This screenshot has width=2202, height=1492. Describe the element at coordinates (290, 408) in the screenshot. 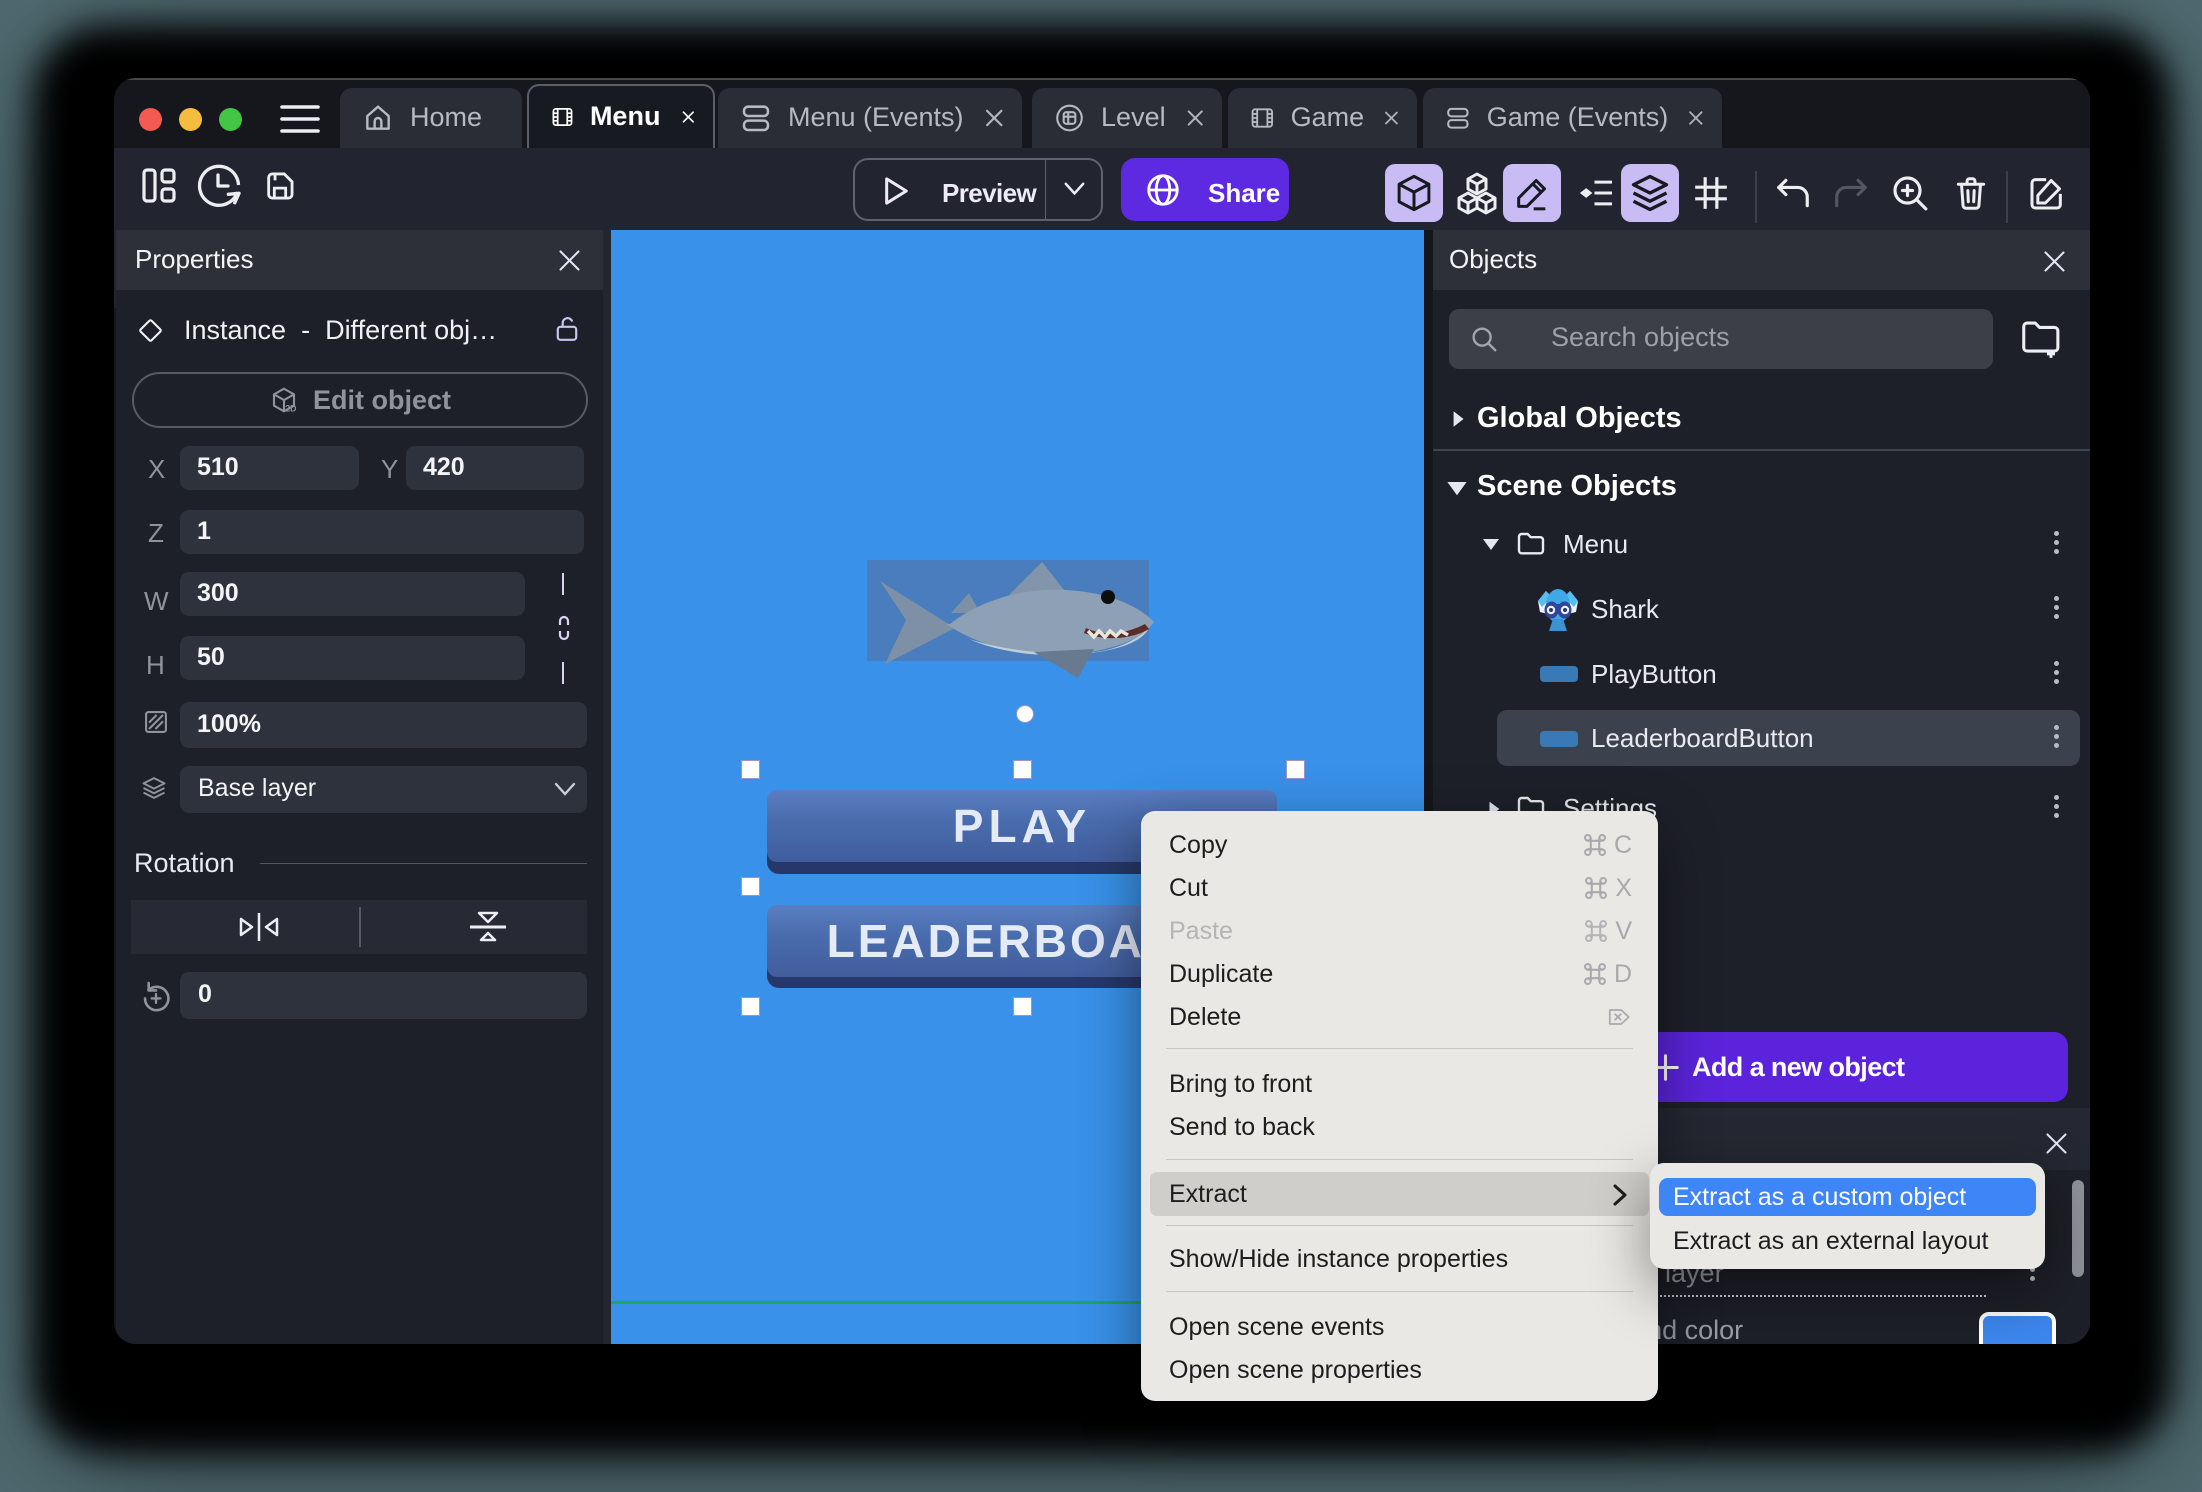

I see `svg-text: 2D` at that location.